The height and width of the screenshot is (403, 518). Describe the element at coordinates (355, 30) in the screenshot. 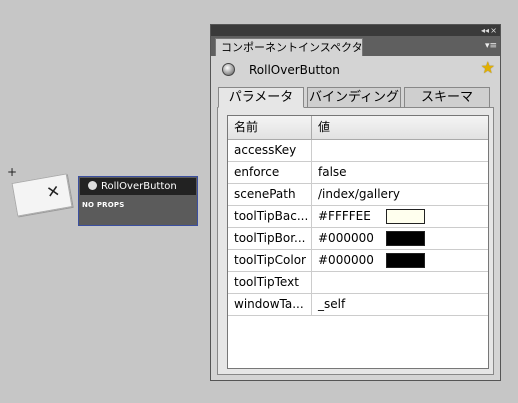

I see `panel-titlebar: ◂◂ ×` at that location.